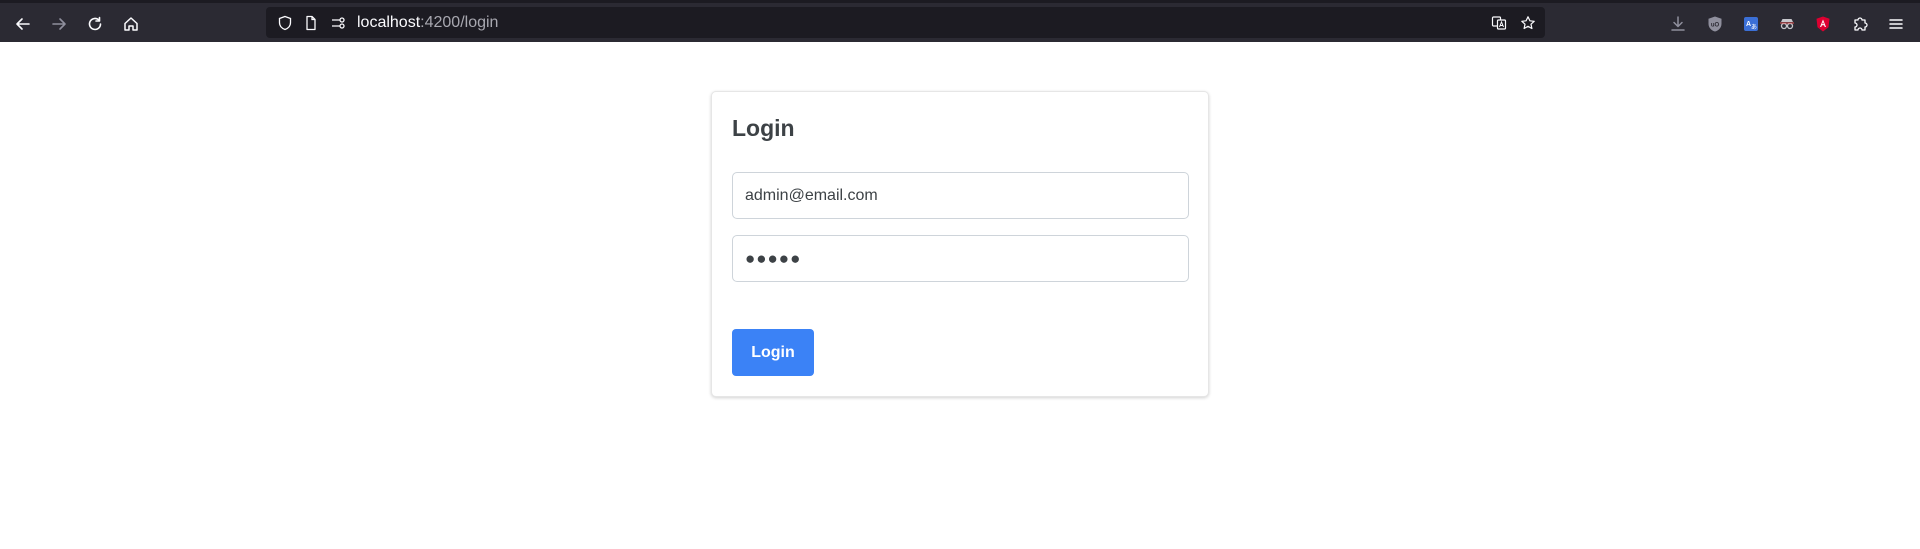  Describe the element at coordinates (1823, 24) in the screenshot. I see `angular-icon` at that location.